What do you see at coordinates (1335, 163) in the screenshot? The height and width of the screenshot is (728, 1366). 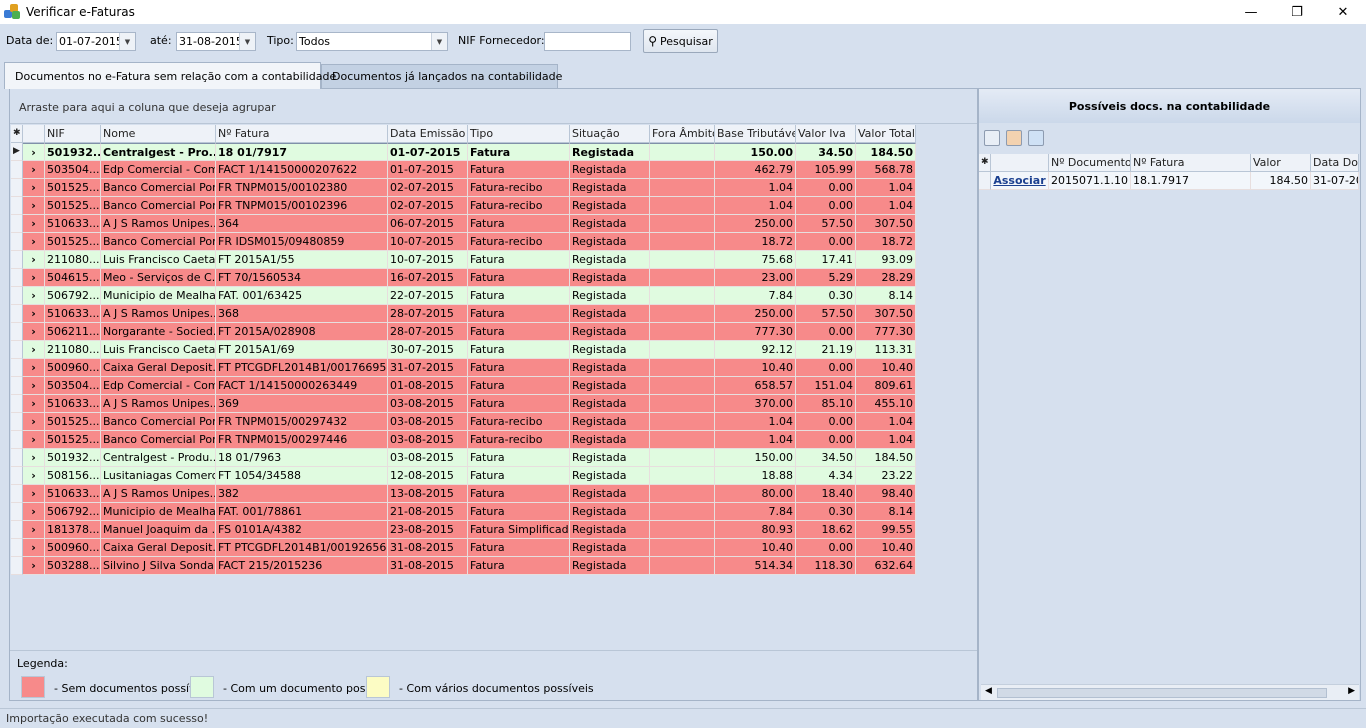 I see `column-header: Data Doc.` at bounding box center [1335, 163].